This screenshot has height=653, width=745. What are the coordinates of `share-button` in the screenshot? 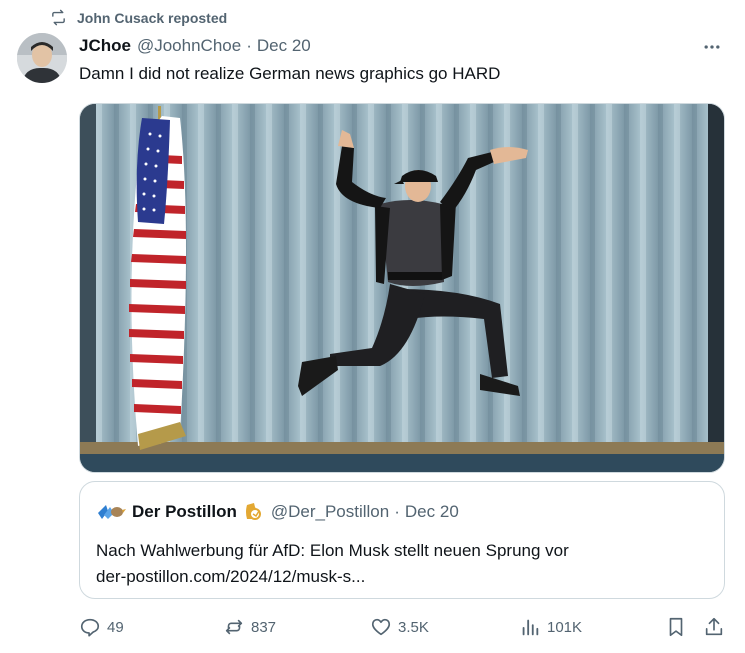 It's located at (714, 627).